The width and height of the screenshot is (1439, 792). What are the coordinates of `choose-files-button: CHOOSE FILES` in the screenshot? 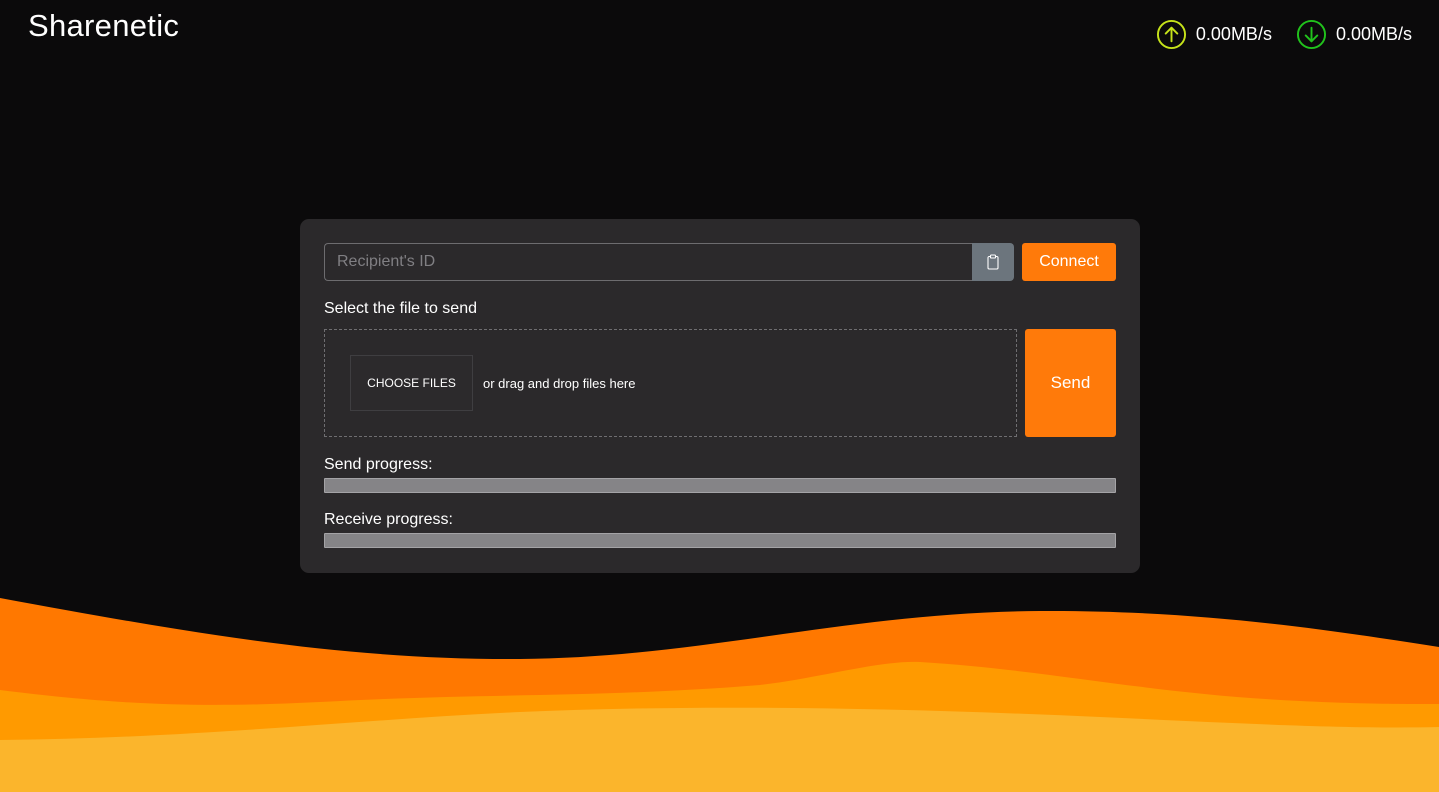 It's located at (411, 383).